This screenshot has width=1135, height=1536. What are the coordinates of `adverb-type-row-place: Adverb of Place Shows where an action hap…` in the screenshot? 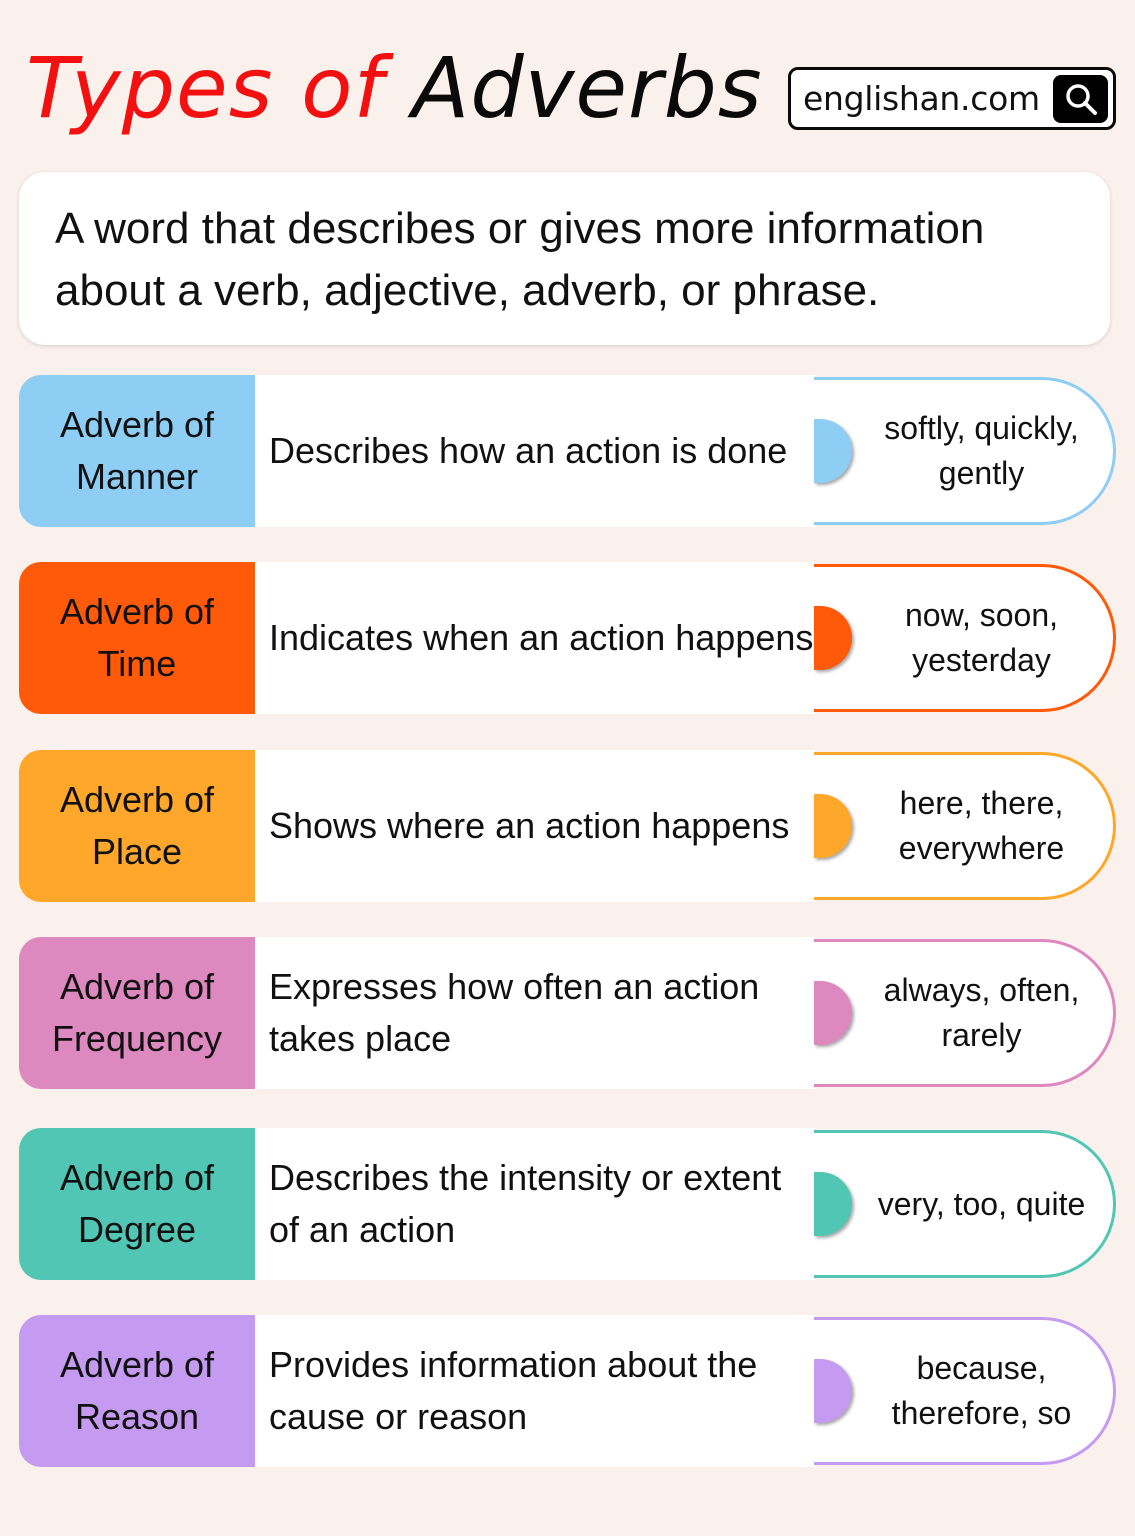 It's located at (568, 826).